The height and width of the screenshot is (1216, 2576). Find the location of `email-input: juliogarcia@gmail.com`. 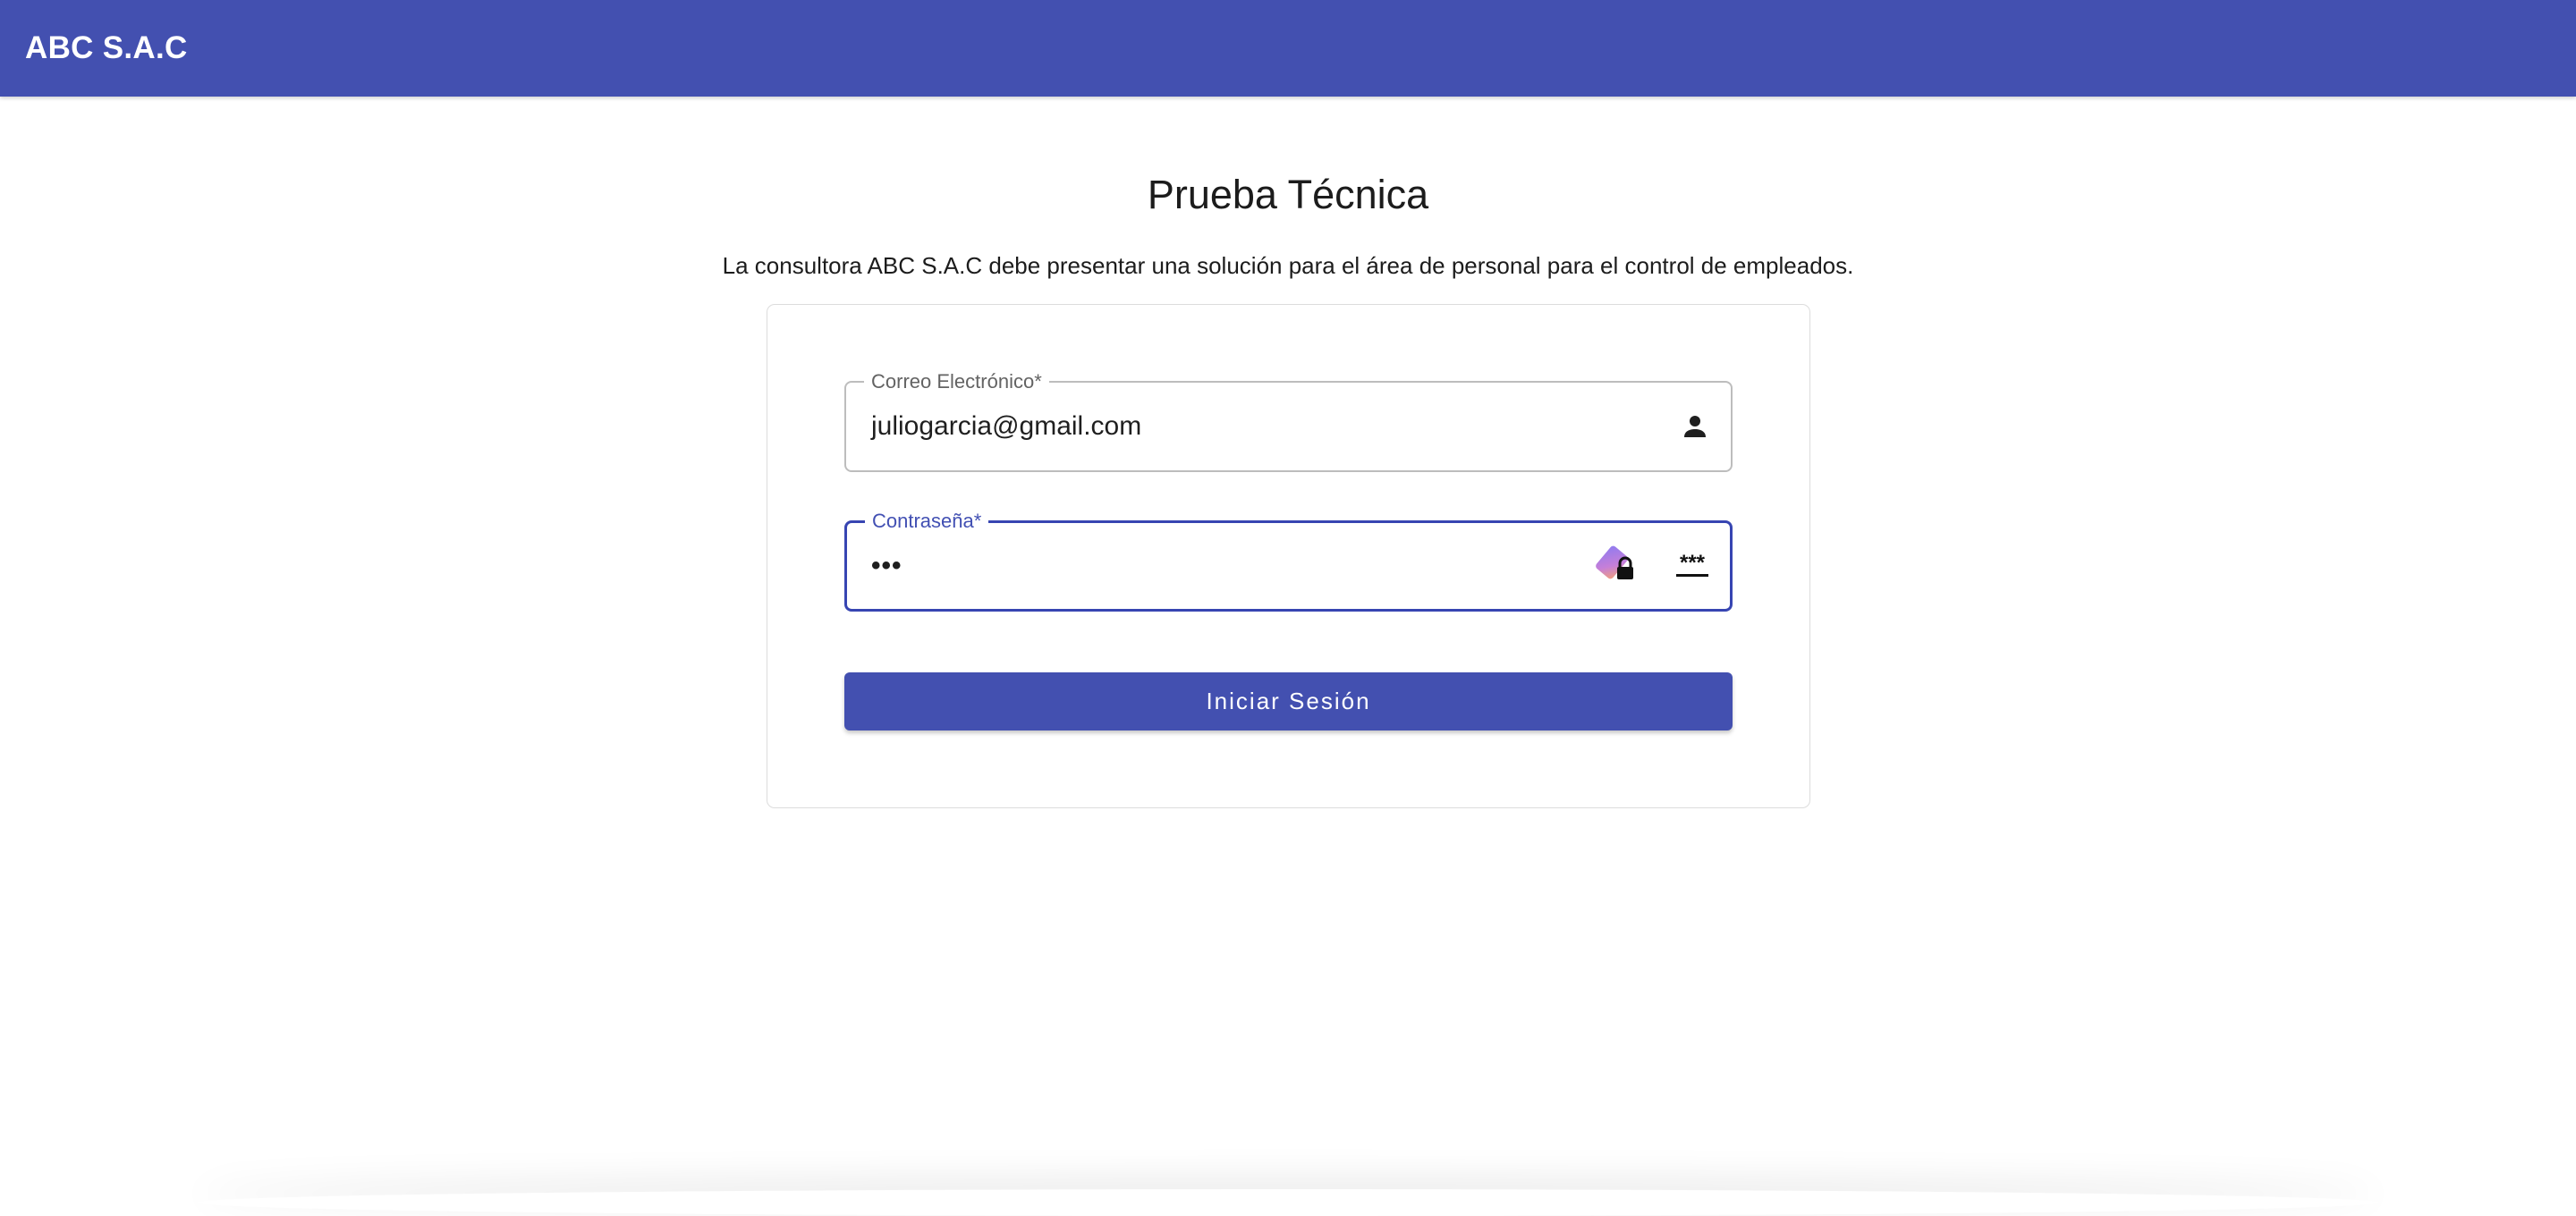

email-input: juliogarcia@gmail.com is located at coordinates (1006, 427).